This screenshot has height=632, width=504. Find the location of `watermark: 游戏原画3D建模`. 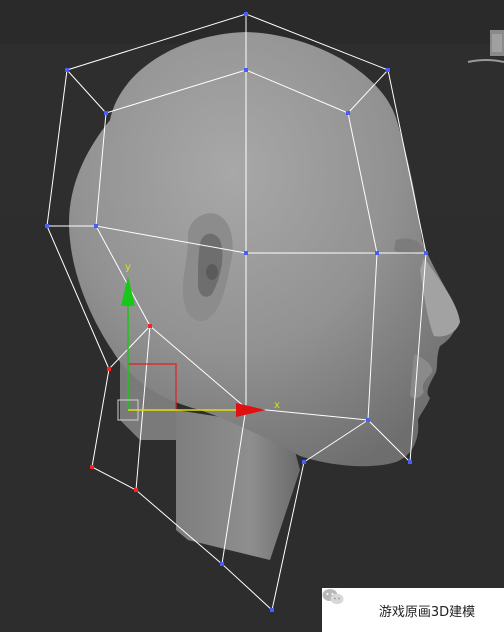

watermark: 游戏原画3D建模 is located at coordinates (413, 610).